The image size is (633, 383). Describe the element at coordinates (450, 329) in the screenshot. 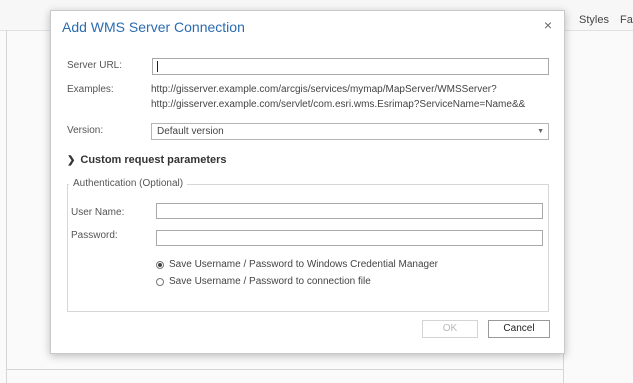

I see `ok-button: OK` at that location.